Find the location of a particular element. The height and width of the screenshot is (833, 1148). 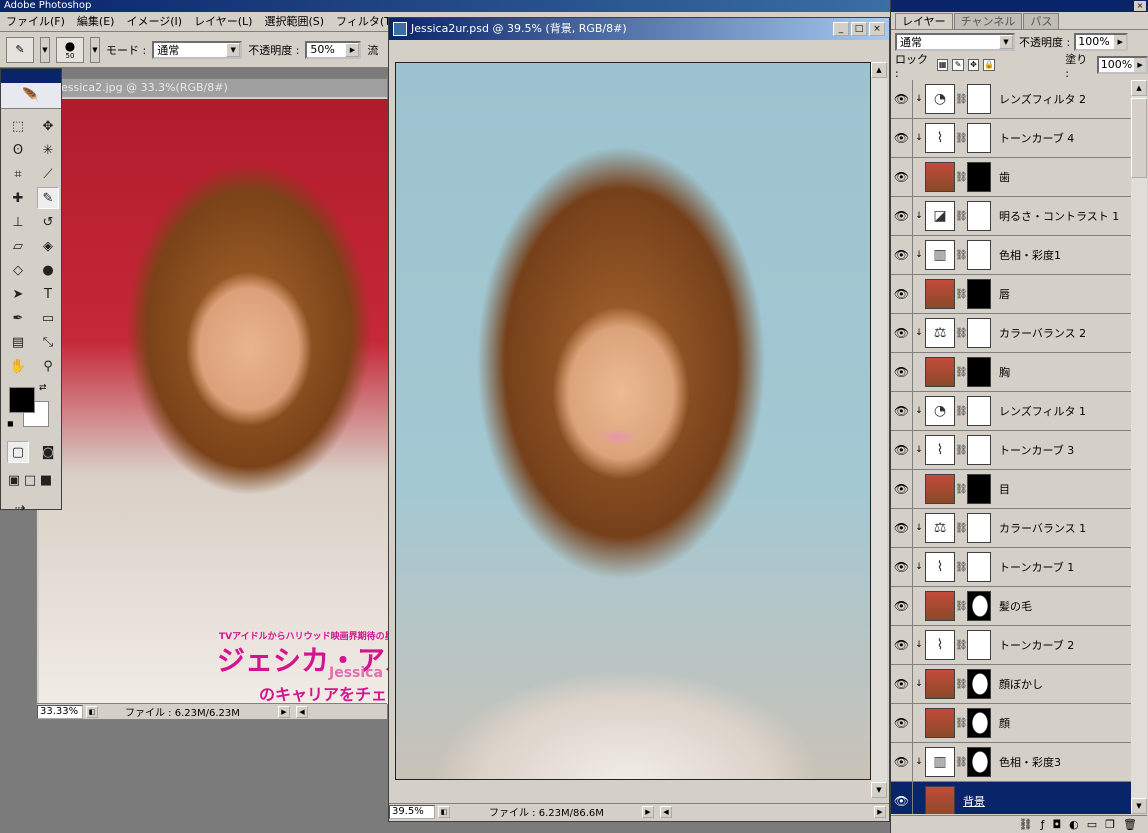

scroll-thumb is located at coordinates (1139, 138).